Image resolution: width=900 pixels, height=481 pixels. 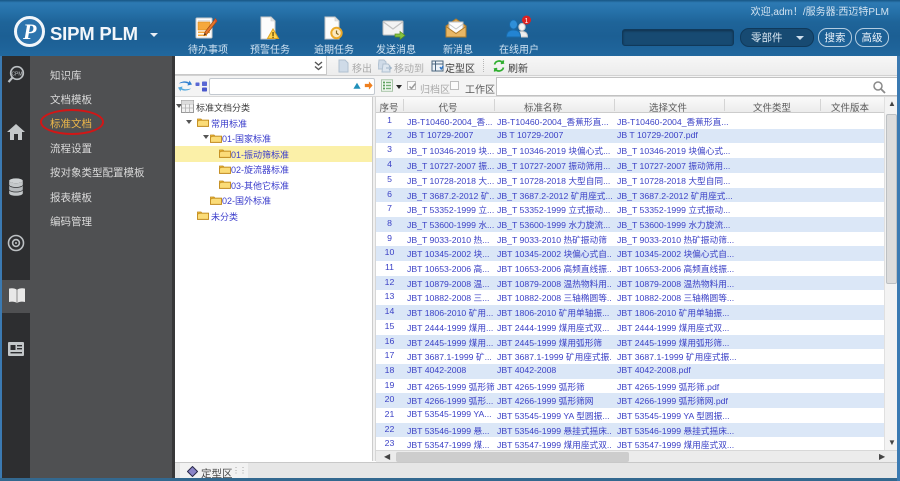 What do you see at coordinates (527, 21) in the screenshot?
I see `svg-text: 1` at bounding box center [527, 21].